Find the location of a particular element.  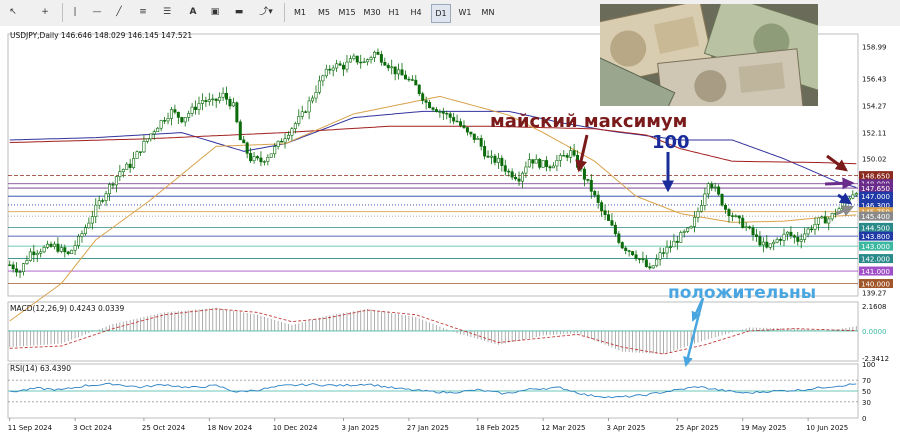

time-label: 12 Mar 2025 is located at coordinates (563, 428).